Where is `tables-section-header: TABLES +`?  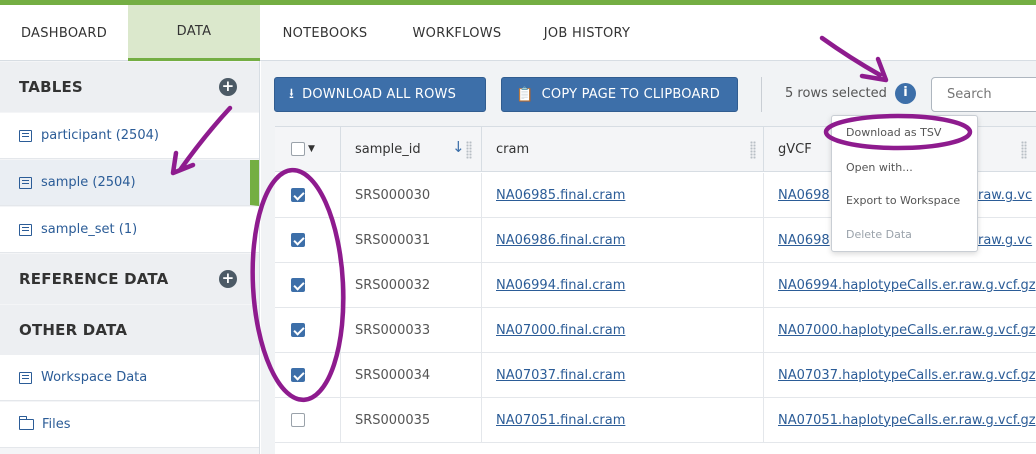
tables-section-header: TABLES + is located at coordinates (129, 87).